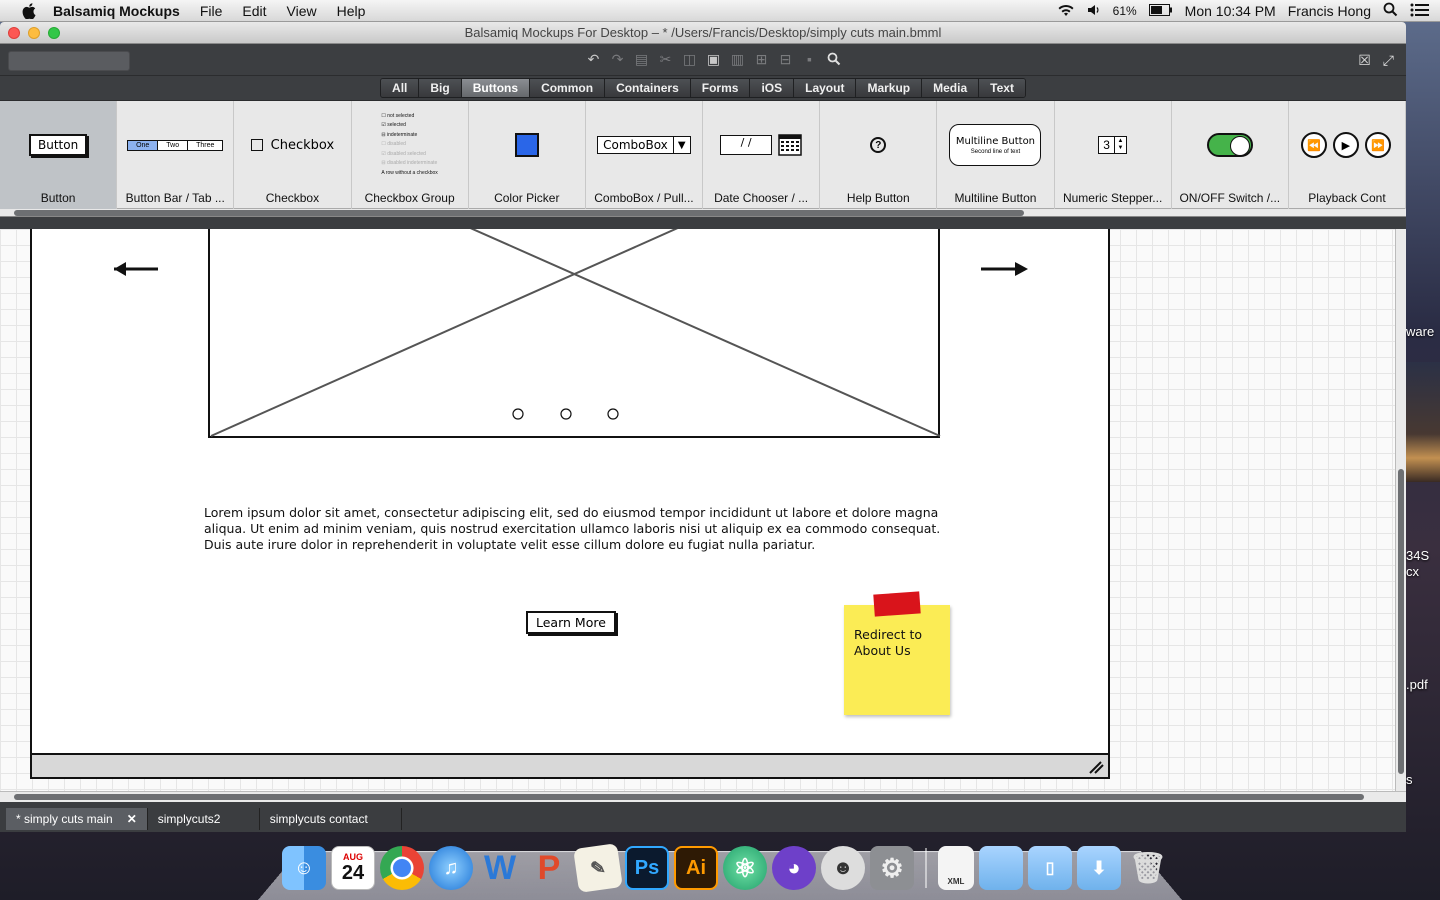  Describe the element at coordinates (34, 33) in the screenshot. I see `minimize-window-button` at that location.